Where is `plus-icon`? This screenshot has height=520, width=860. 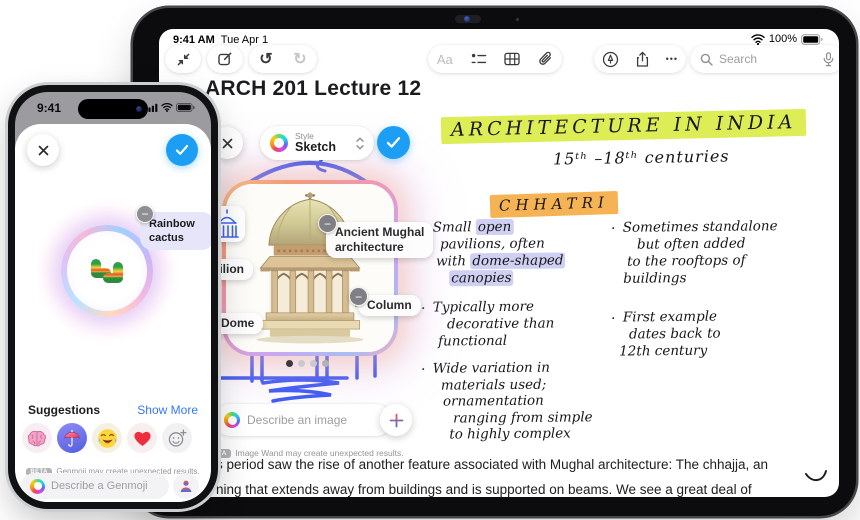 plus-icon is located at coordinates (396, 420).